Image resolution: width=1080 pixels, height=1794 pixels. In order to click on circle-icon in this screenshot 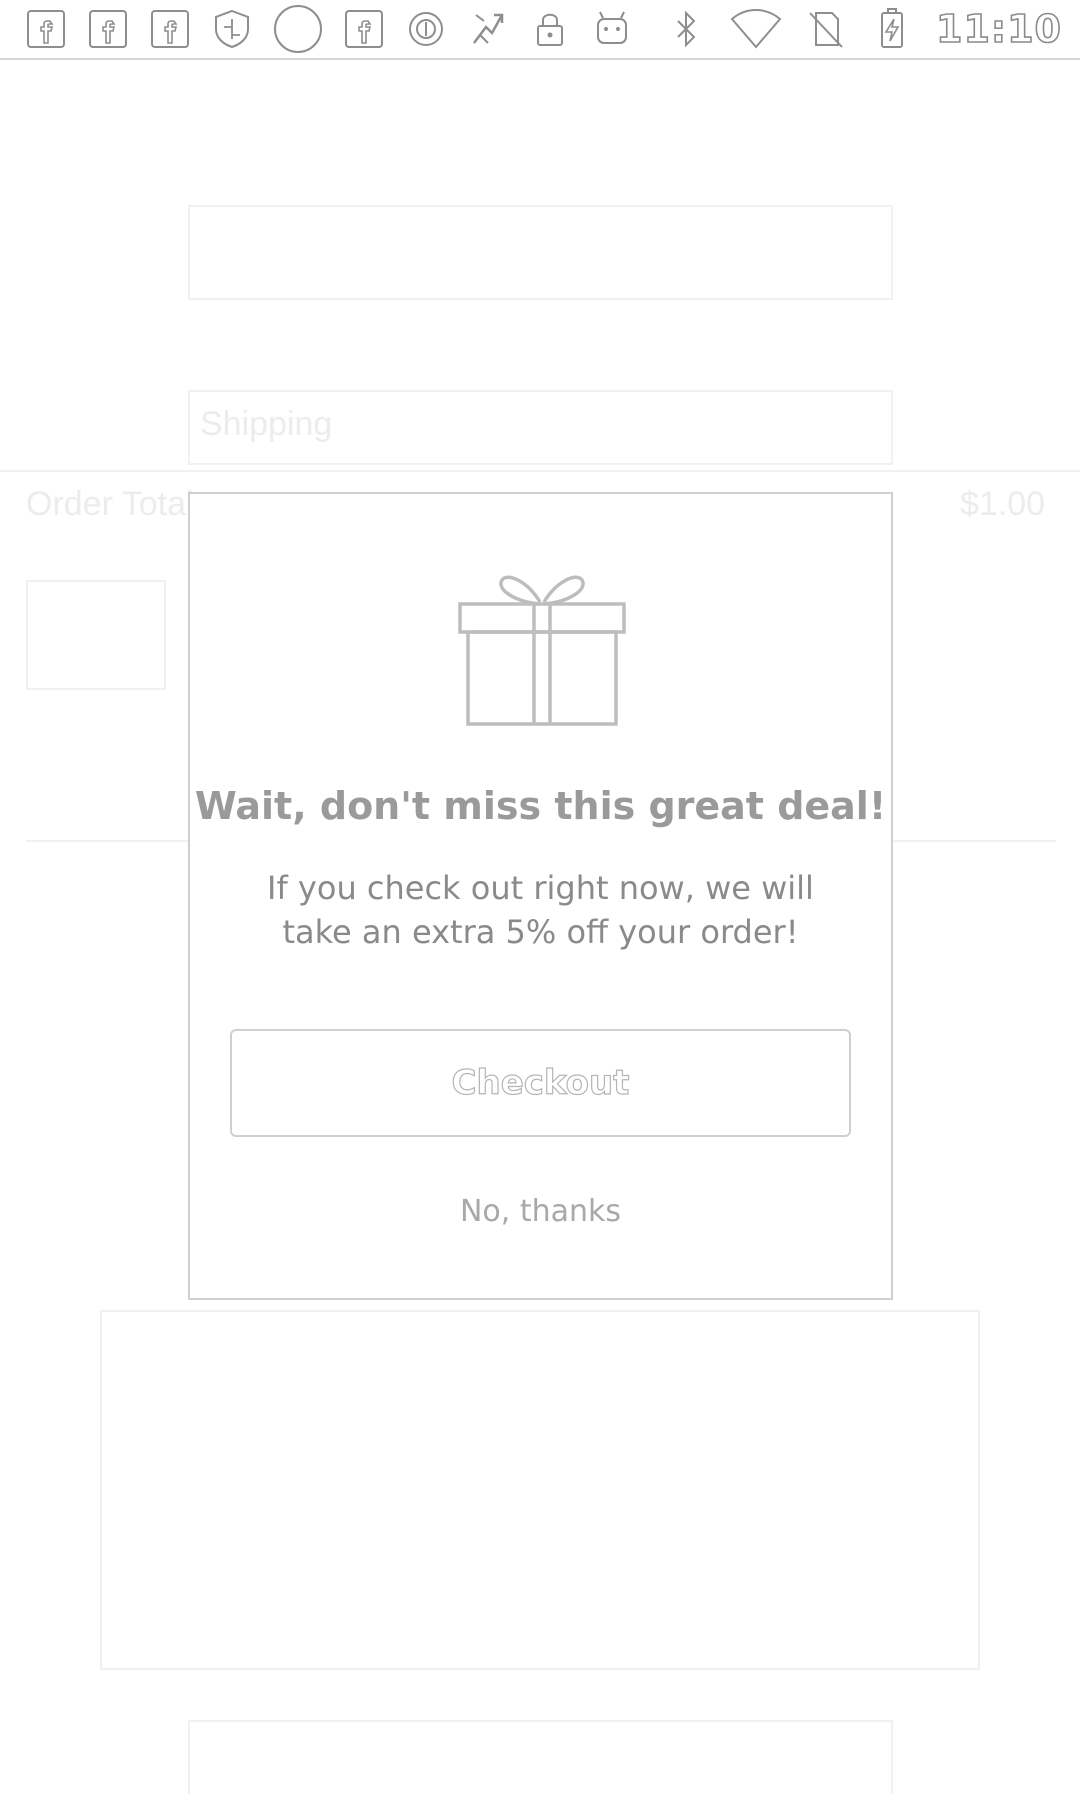, I will do `click(298, 29)`.